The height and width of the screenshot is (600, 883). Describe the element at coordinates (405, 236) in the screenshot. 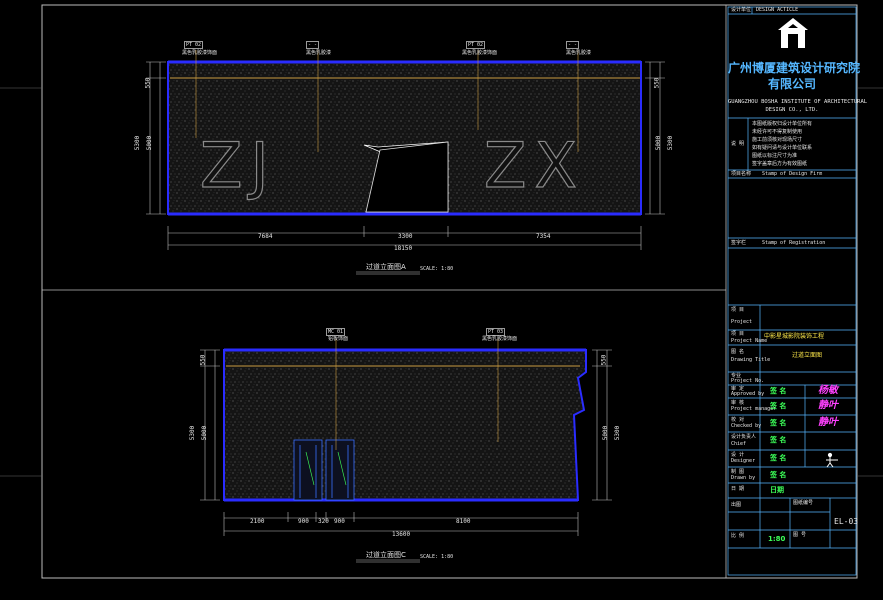

I see `dimension-label: 3300` at that location.